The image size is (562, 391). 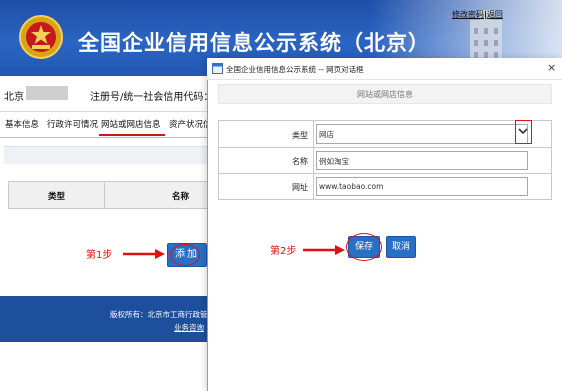 I want to click on table-header-type: 类型, so click(x=57, y=197).